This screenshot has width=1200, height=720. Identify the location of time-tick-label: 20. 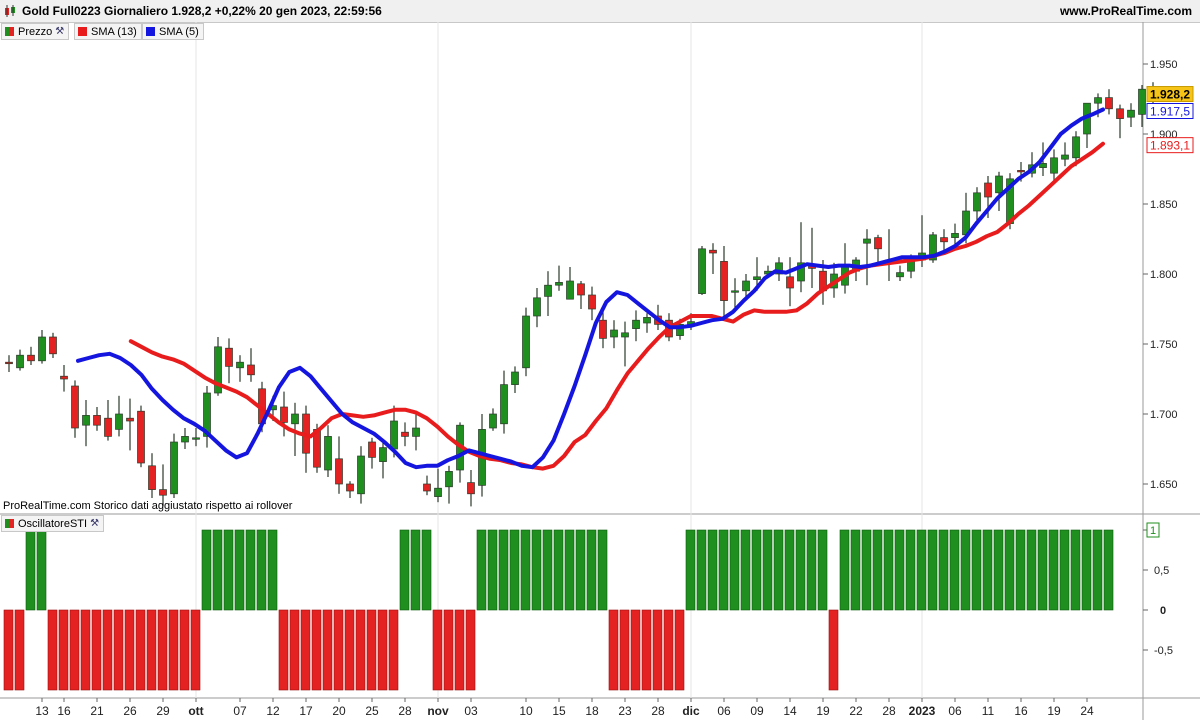
(339, 711).